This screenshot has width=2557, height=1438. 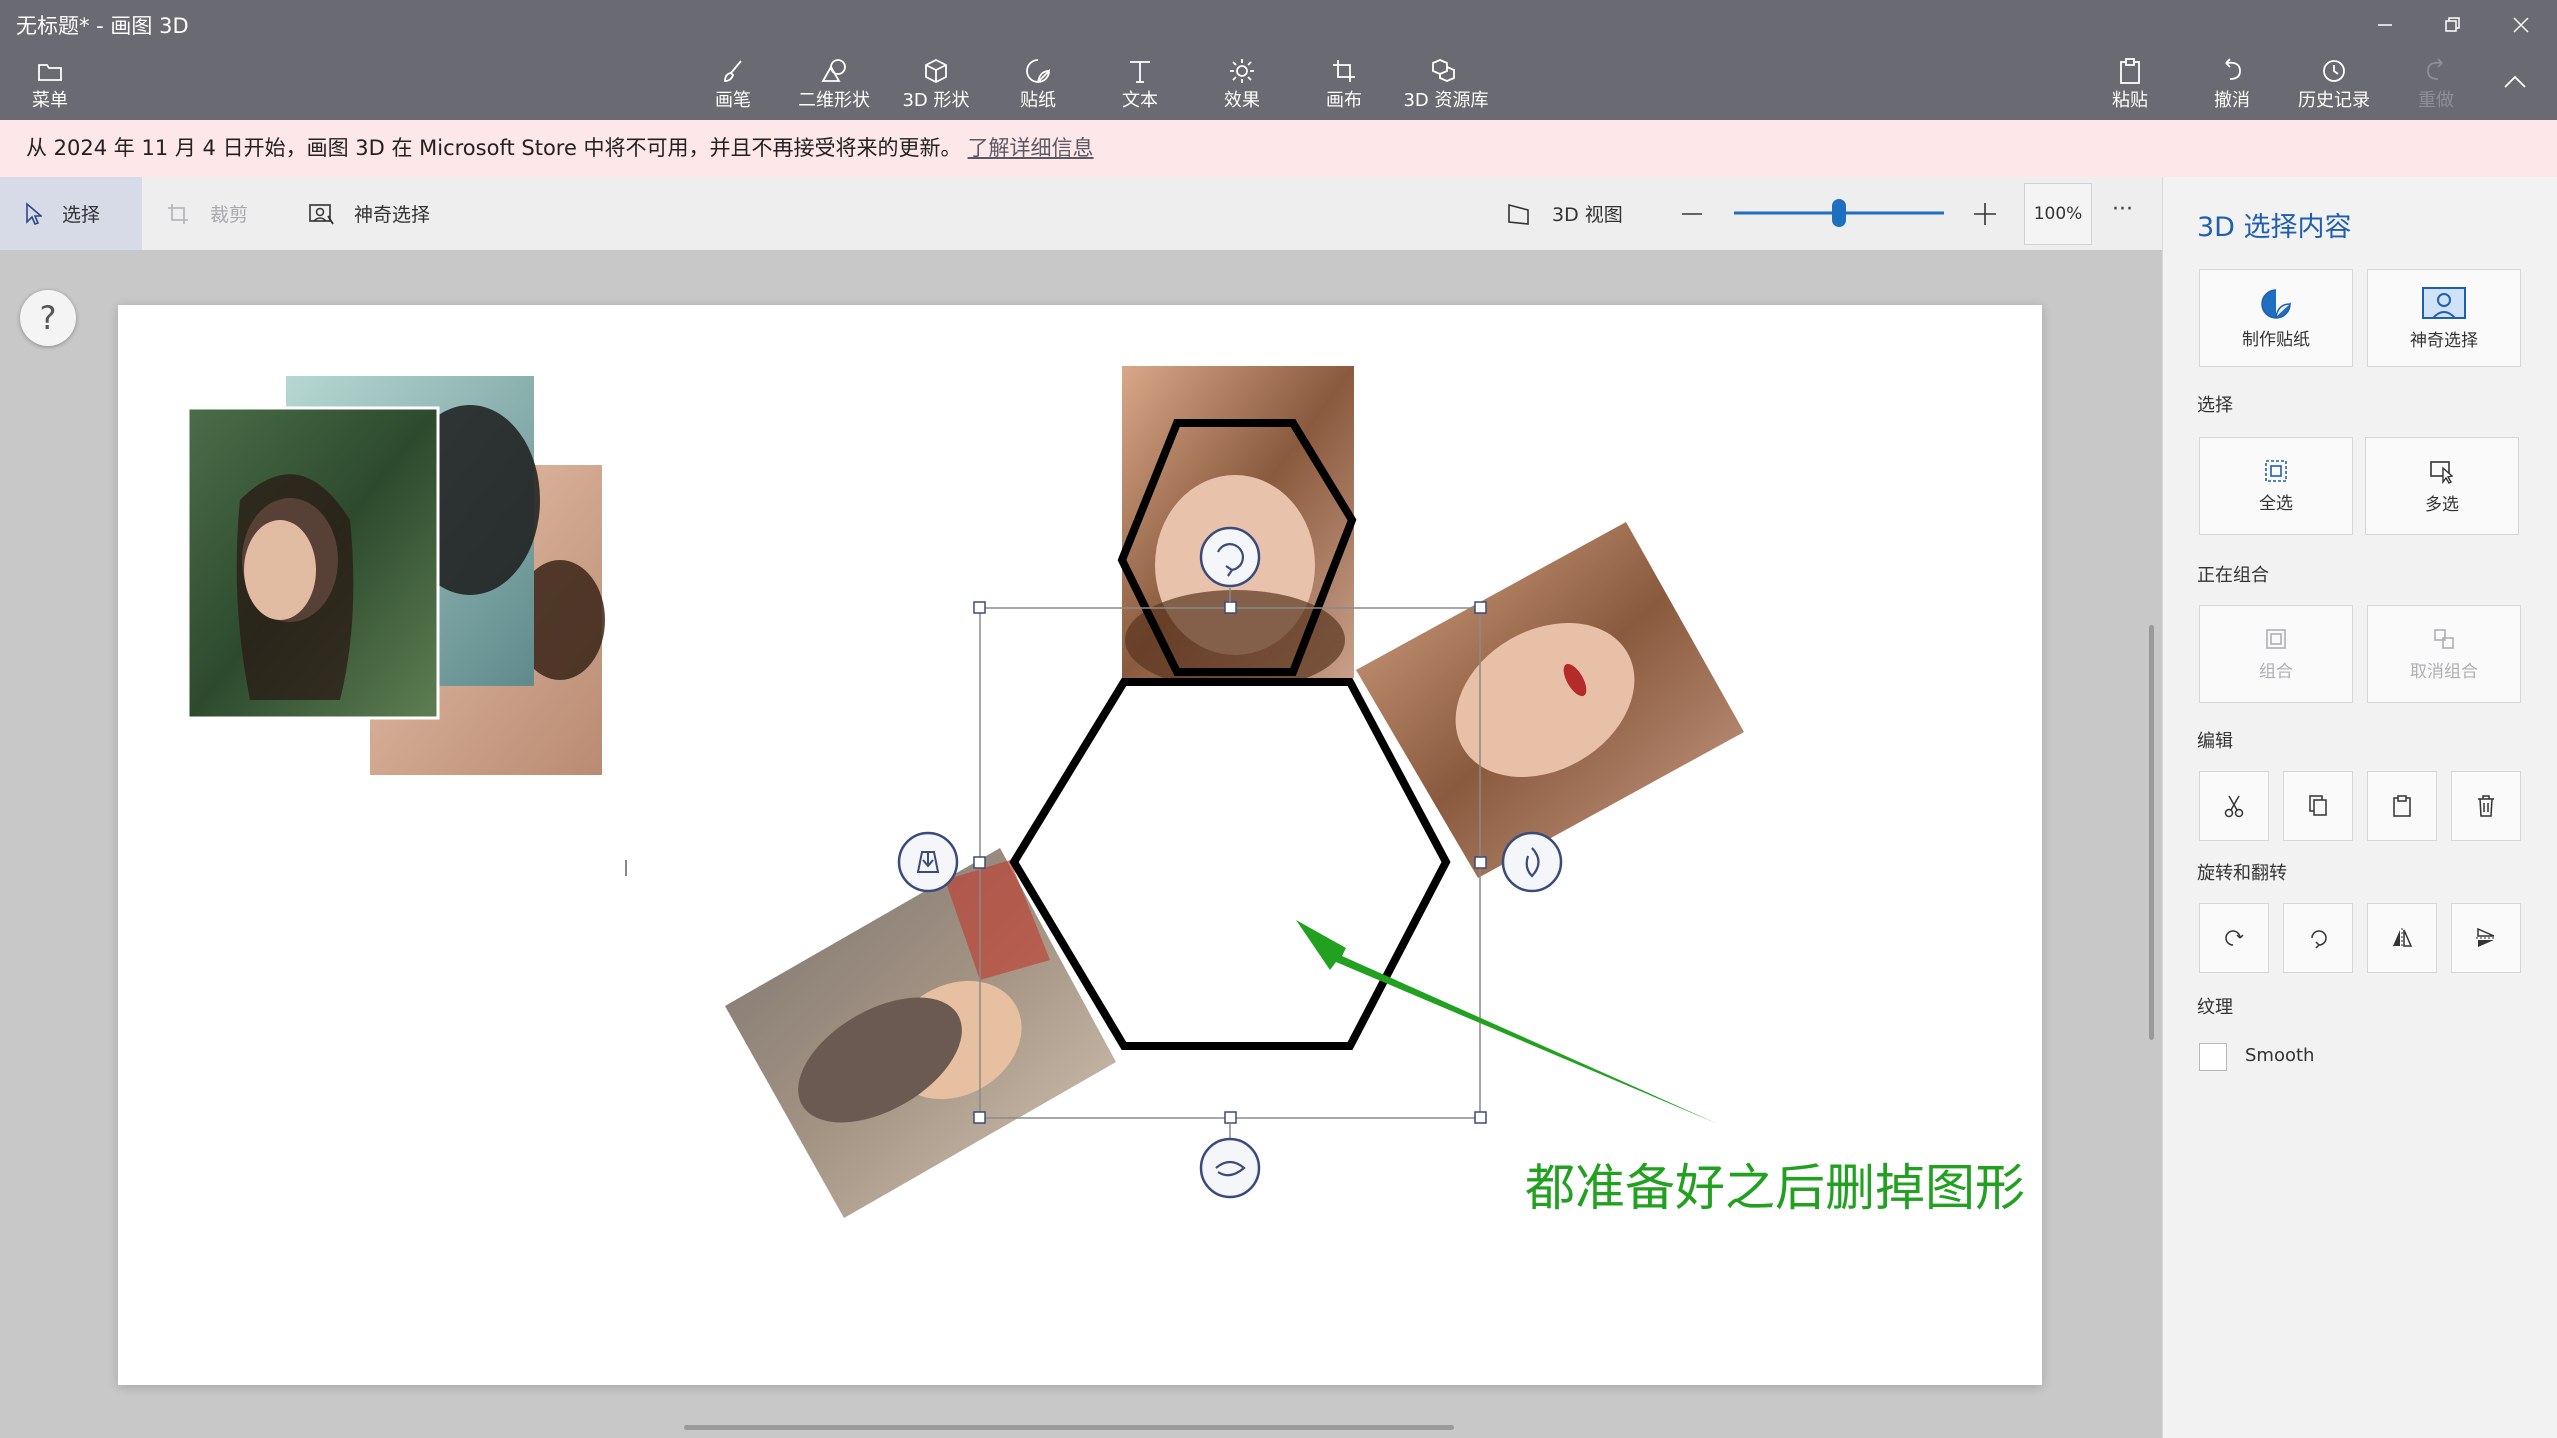 I want to click on group-button: 组合, so click(x=2276, y=654).